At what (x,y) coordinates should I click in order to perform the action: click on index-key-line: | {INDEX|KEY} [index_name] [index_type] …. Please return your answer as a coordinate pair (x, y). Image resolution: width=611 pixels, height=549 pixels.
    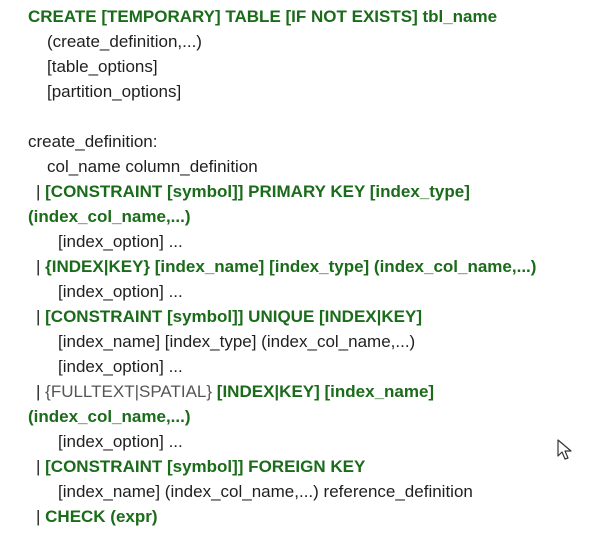
    Looking at the image, I should click on (286, 267).